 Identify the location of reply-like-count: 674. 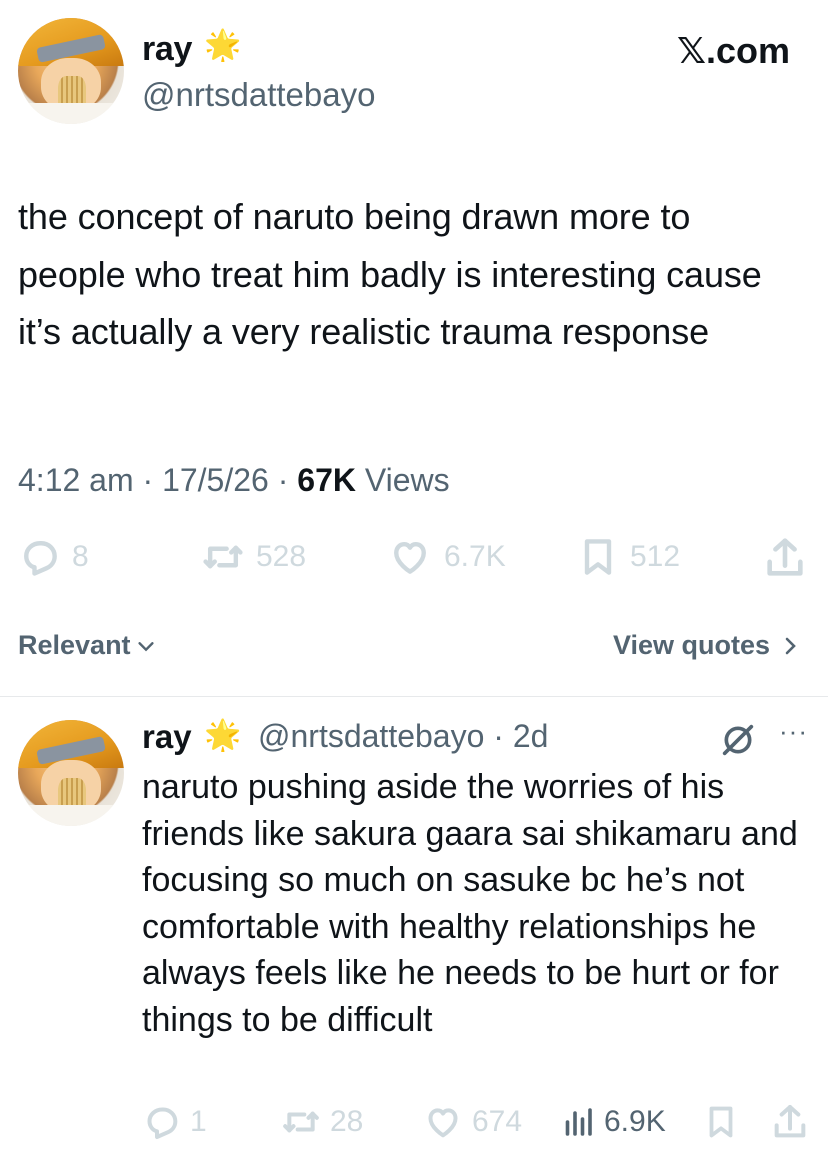
(497, 1121).